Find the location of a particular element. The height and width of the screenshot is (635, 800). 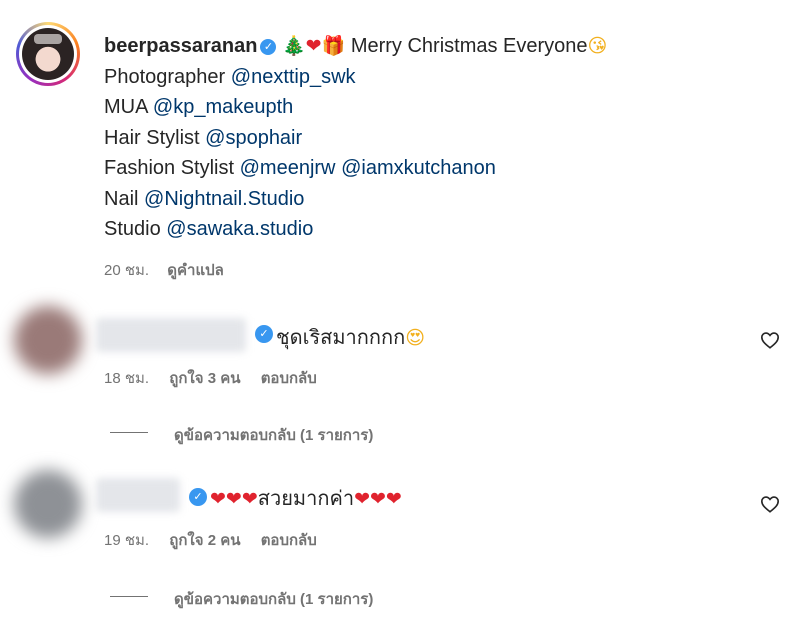

author-avatar-ring is located at coordinates (48, 54).